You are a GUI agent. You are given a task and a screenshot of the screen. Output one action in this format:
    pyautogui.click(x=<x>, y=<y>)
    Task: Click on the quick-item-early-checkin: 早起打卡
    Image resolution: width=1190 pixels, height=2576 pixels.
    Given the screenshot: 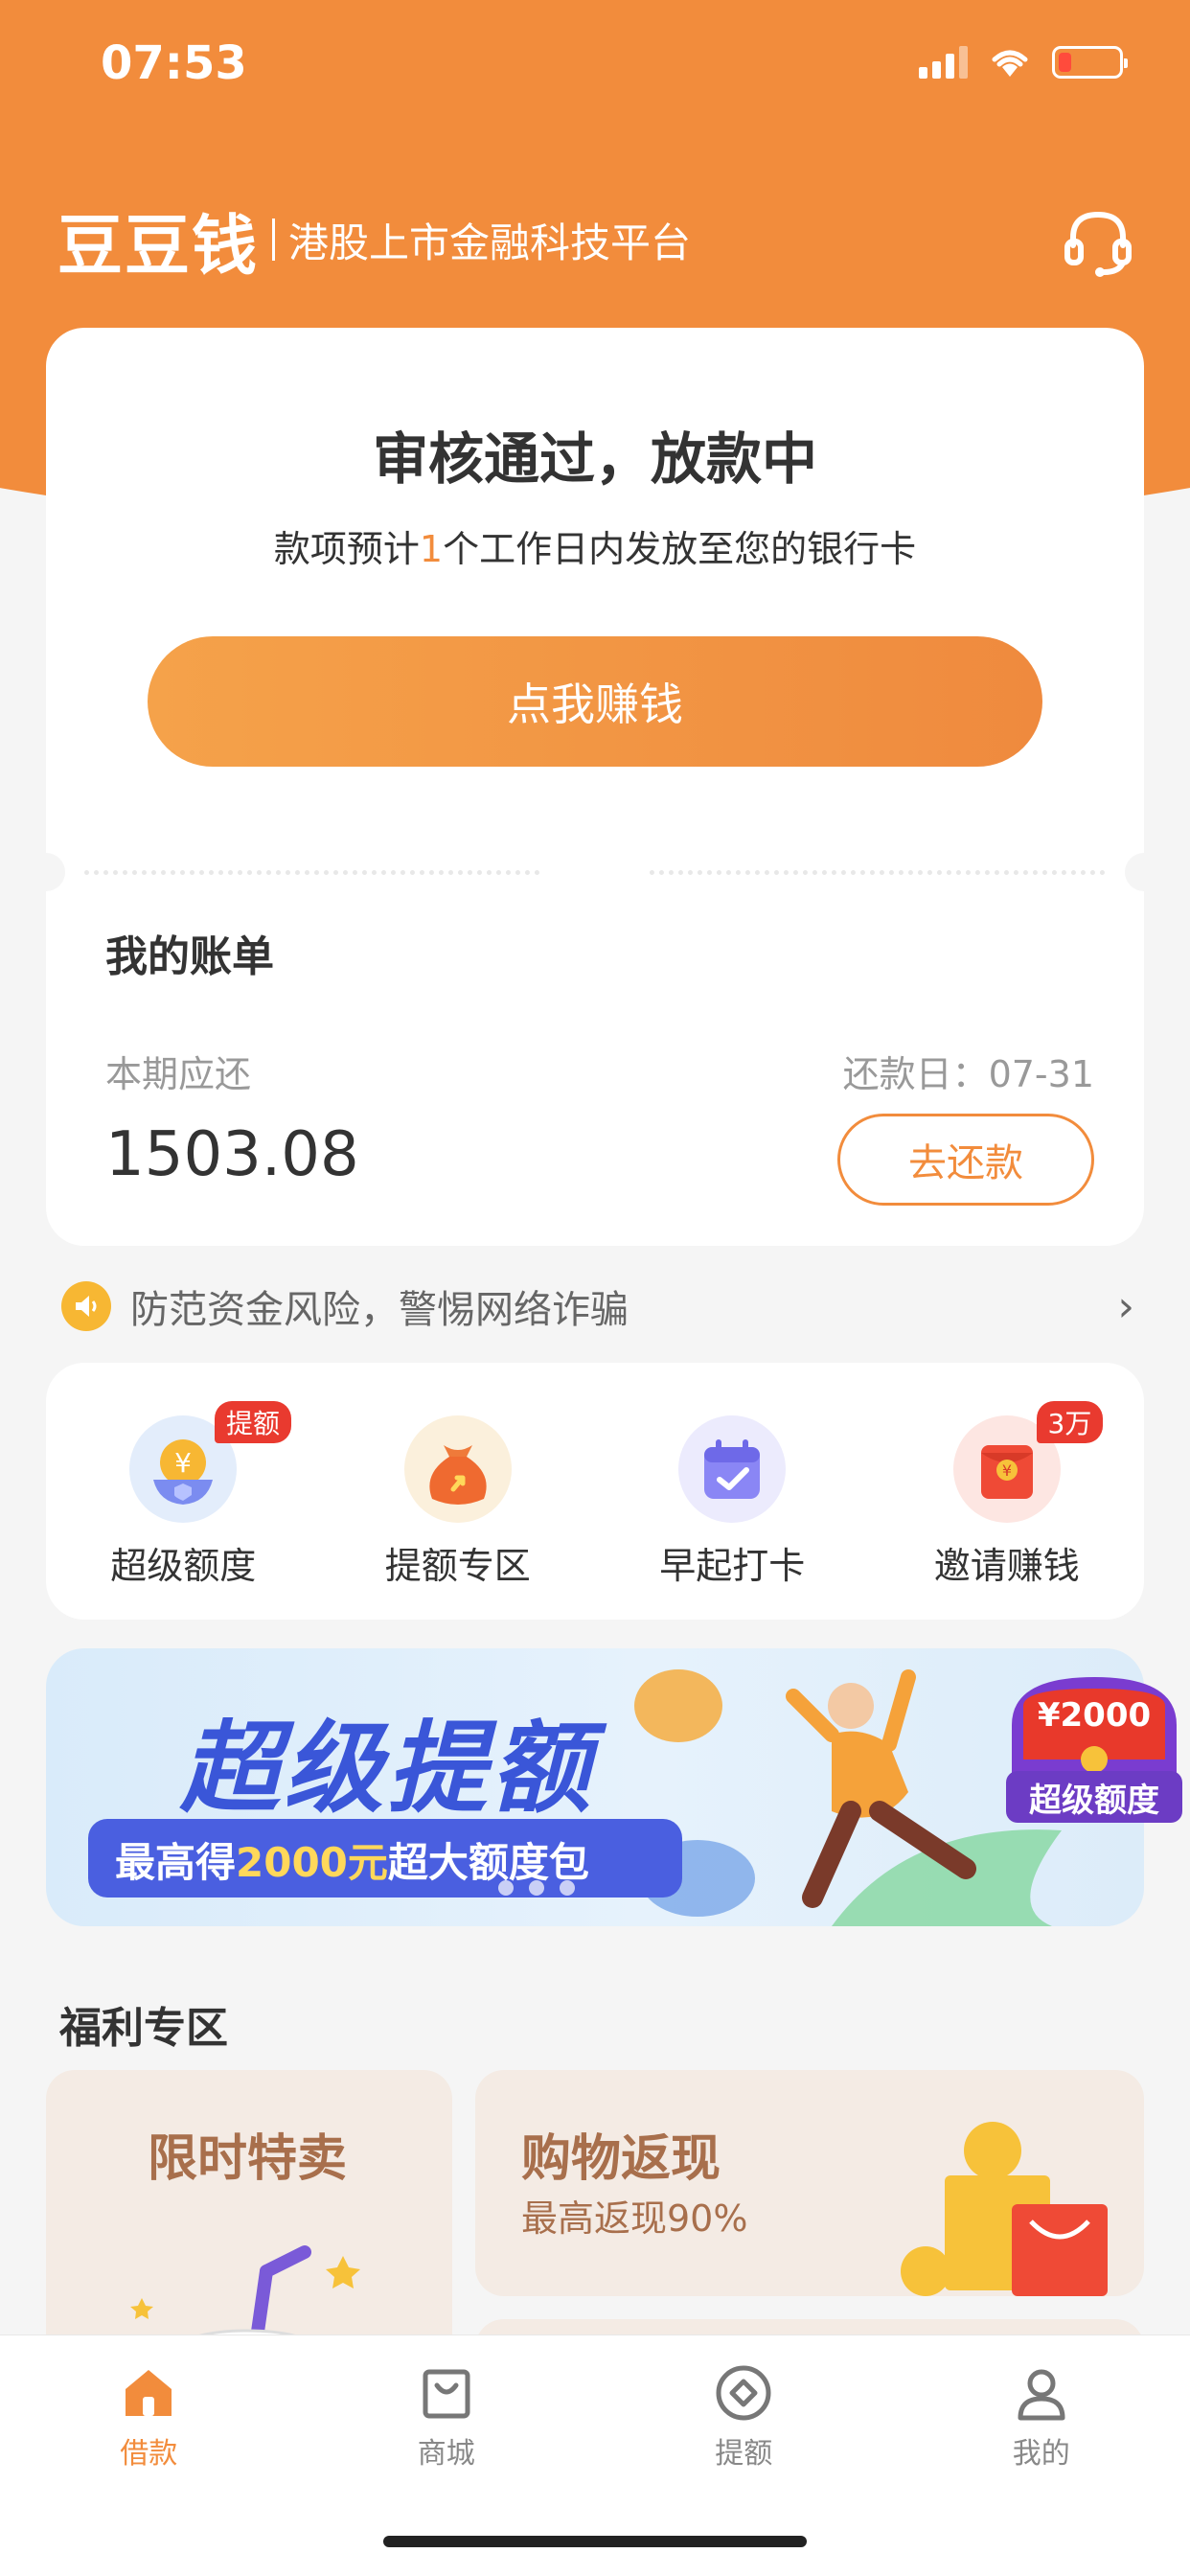 What is the action you would take?
    pyautogui.click(x=732, y=1491)
    